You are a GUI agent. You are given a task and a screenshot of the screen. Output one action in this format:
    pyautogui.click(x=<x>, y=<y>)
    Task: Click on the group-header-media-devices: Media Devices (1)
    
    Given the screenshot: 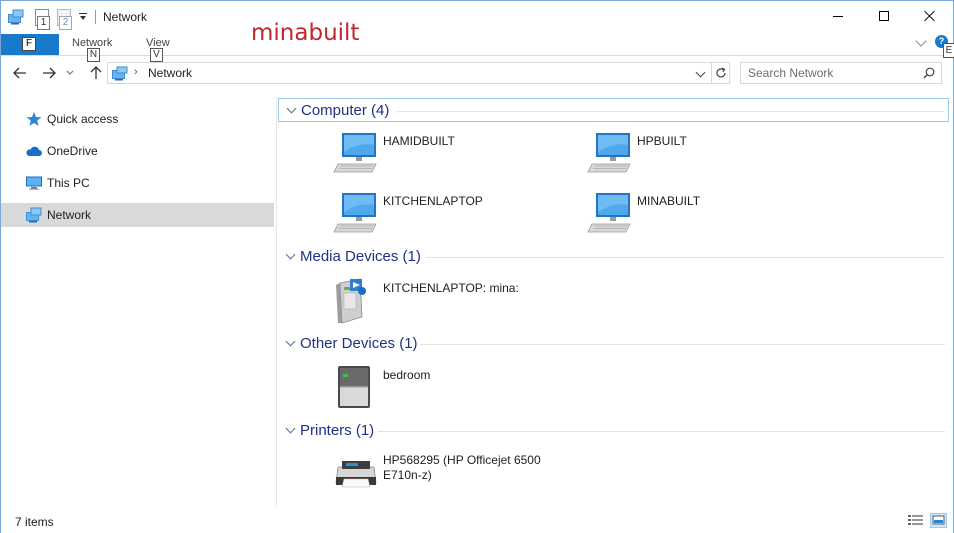 What is the action you would take?
    pyautogui.click(x=613, y=257)
    